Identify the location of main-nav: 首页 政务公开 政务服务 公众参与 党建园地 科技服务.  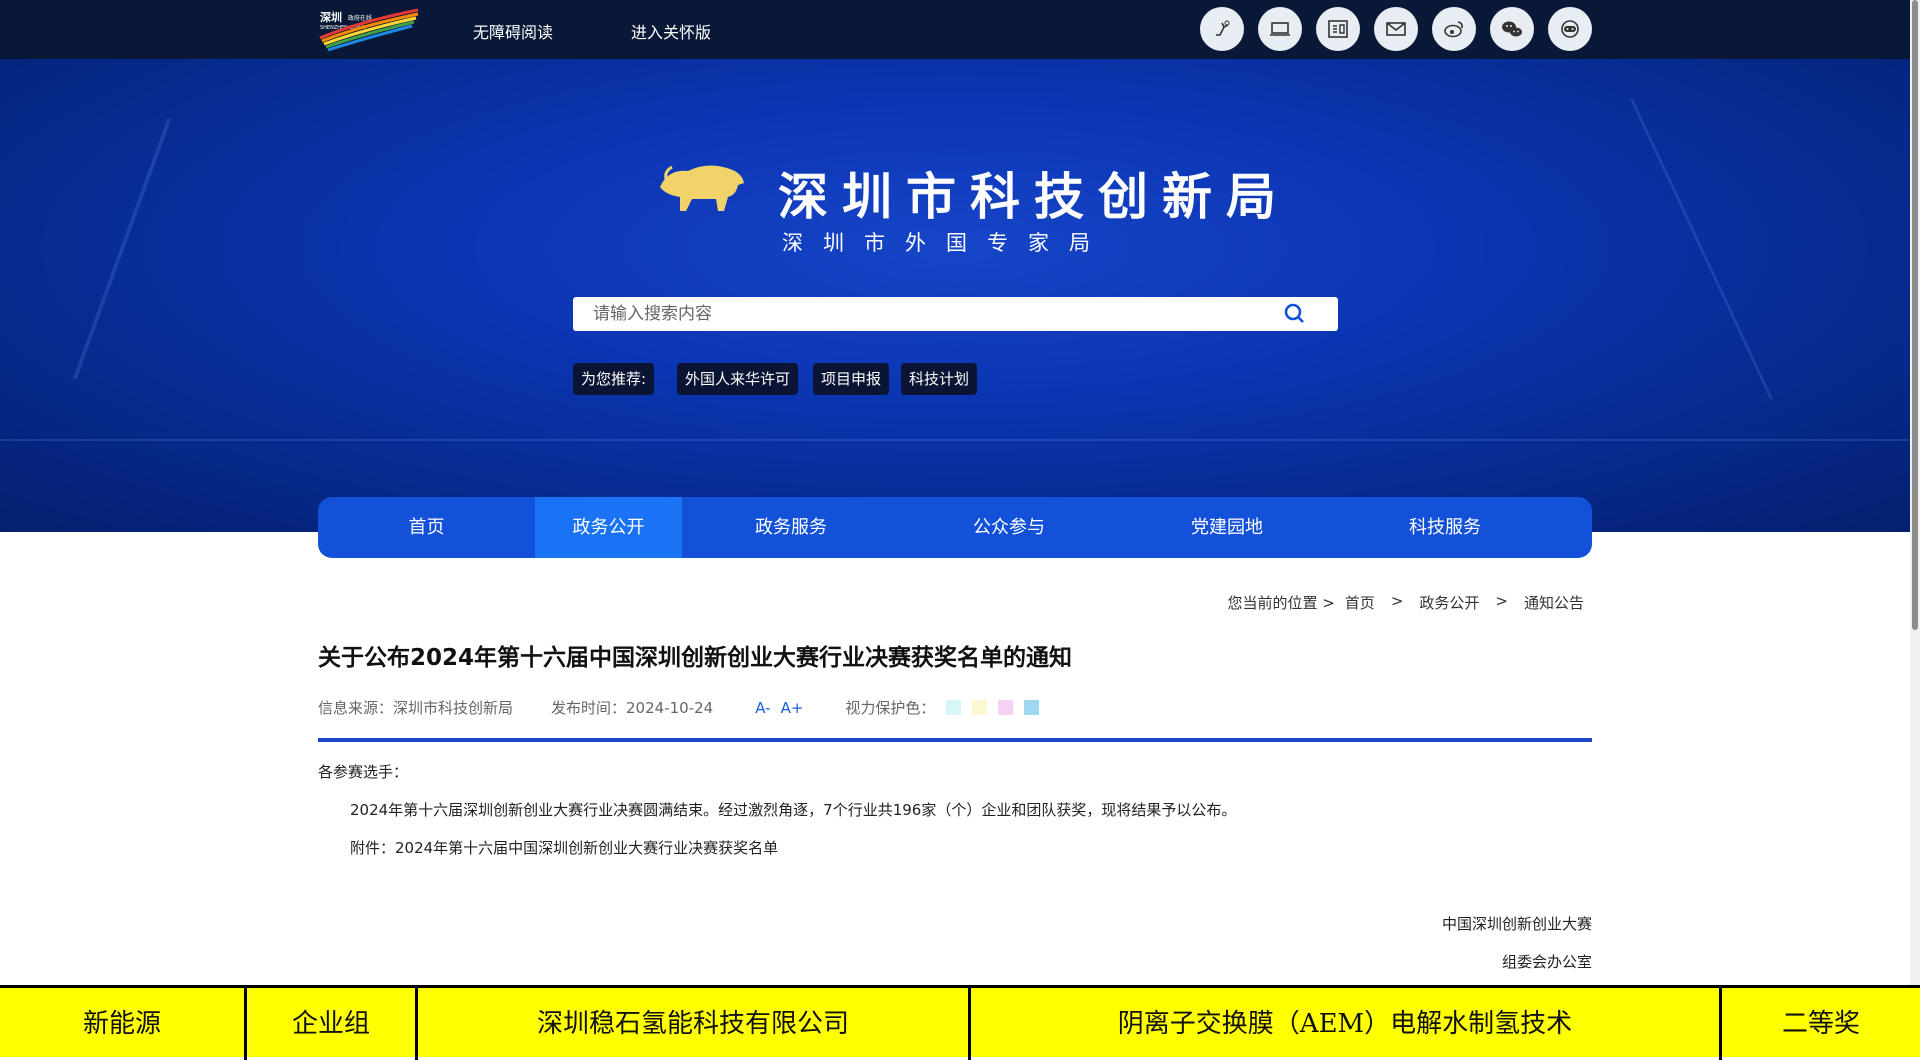
(955, 527).